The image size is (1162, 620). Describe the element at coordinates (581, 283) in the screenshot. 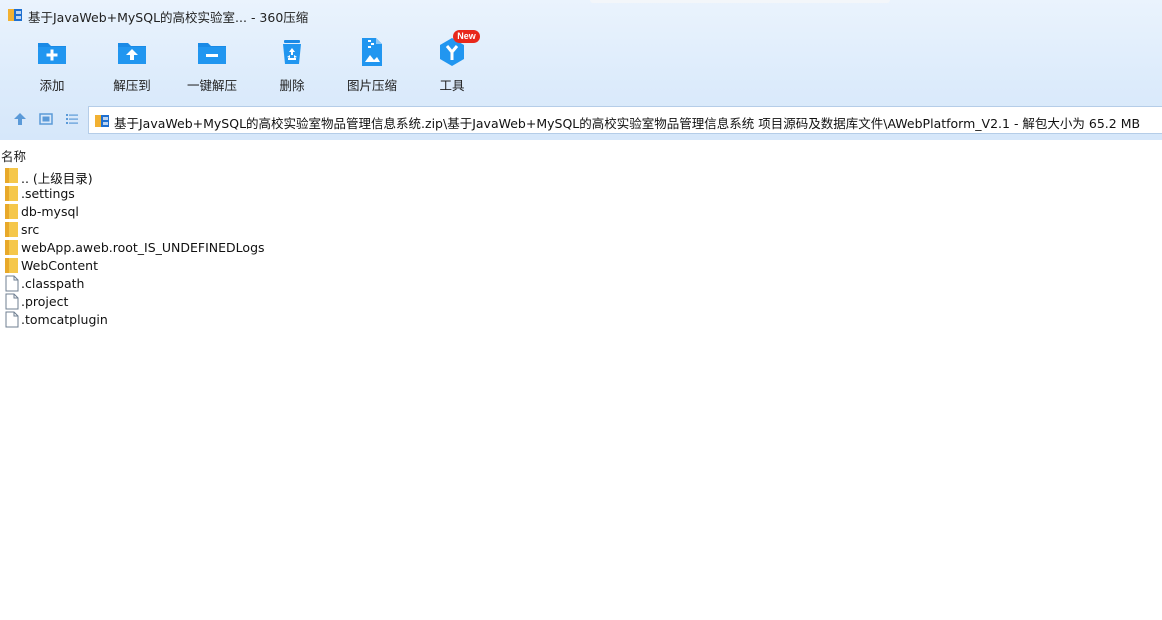

I see `list-item: .classpath` at that location.